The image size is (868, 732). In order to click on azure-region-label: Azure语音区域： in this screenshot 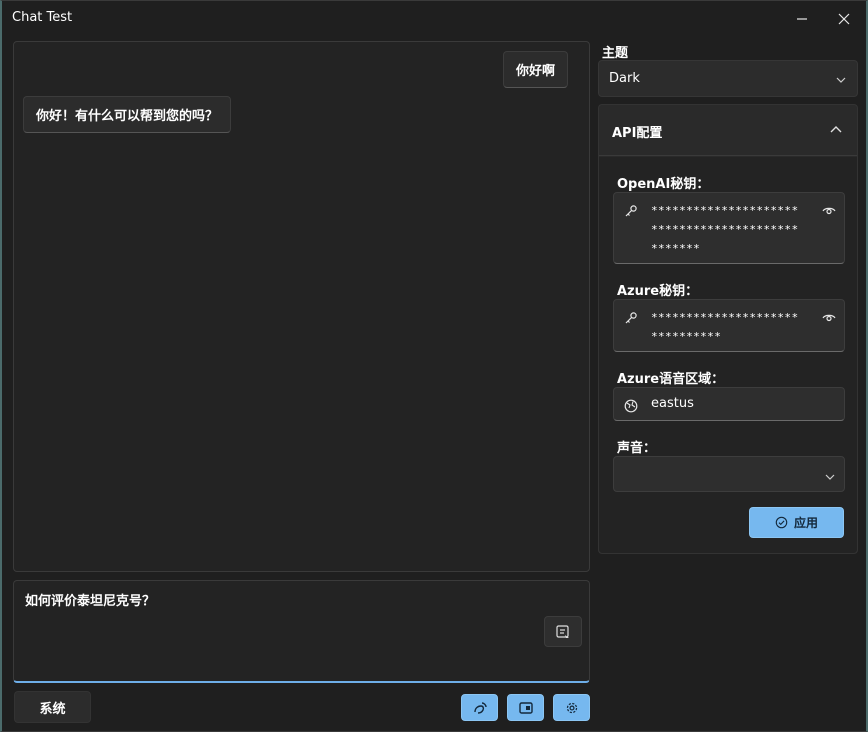, I will do `click(671, 379)`.